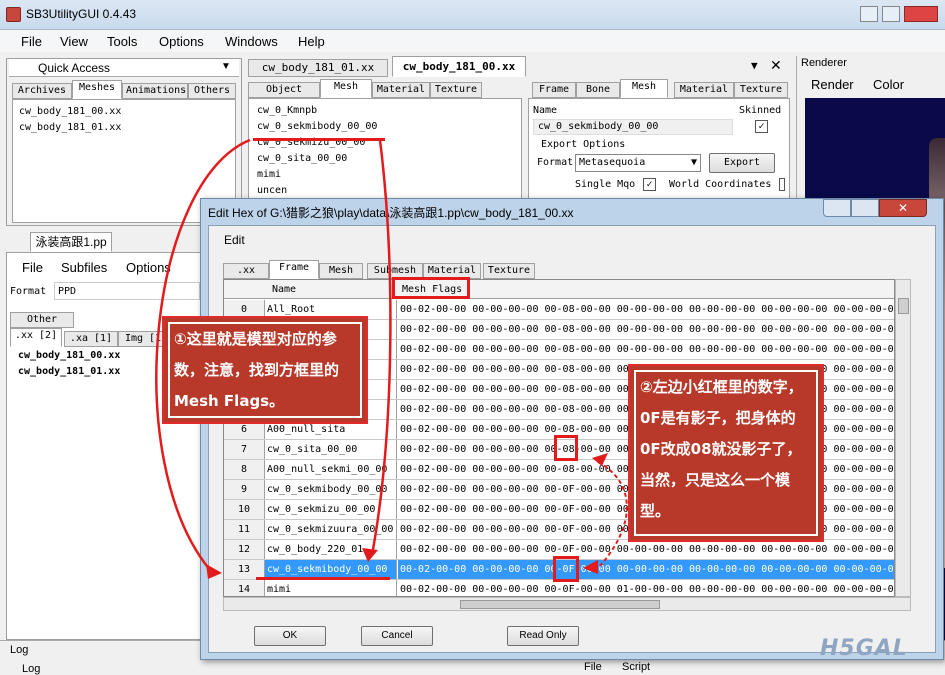  I want to click on annotation-note-left: ①这里就是模型对应的参数，注意，找到方框里的Mesh Flags。, so click(265, 370).